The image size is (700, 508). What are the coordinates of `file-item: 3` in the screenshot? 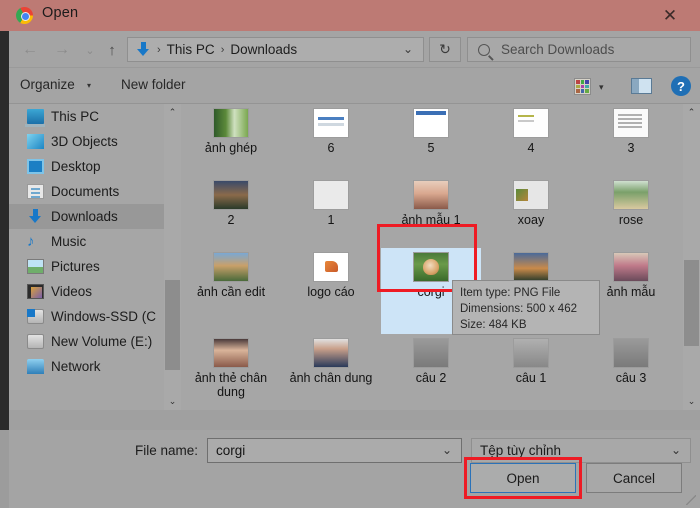 It's located at (631, 140).